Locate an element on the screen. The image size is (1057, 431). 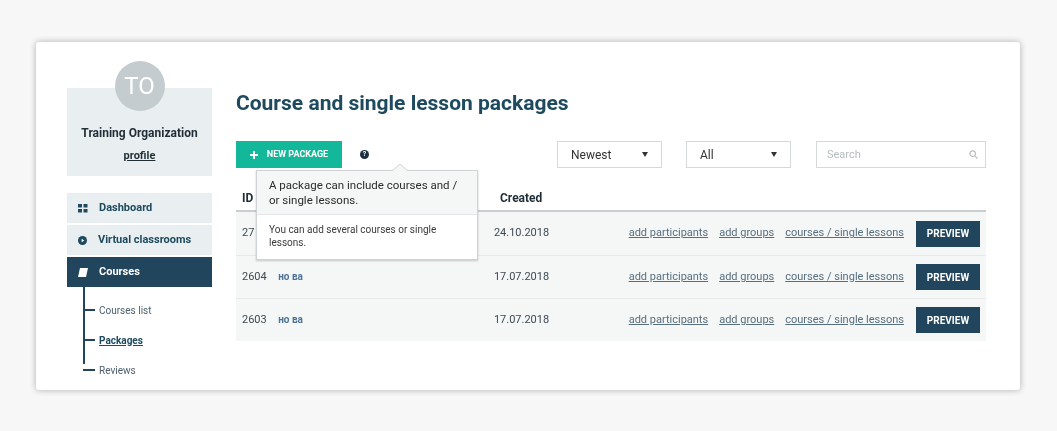
search-field: Search is located at coordinates (901, 154).